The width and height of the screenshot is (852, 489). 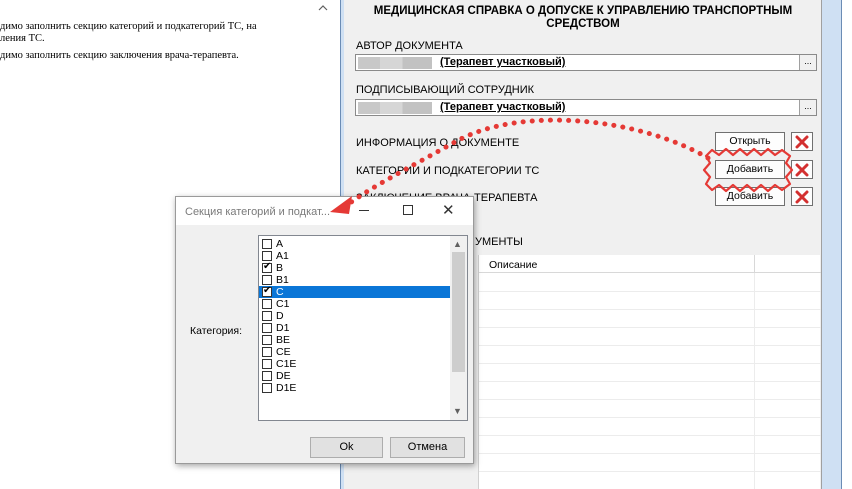 I want to click on chevron-down-icon: ▼, so click(x=457, y=411).